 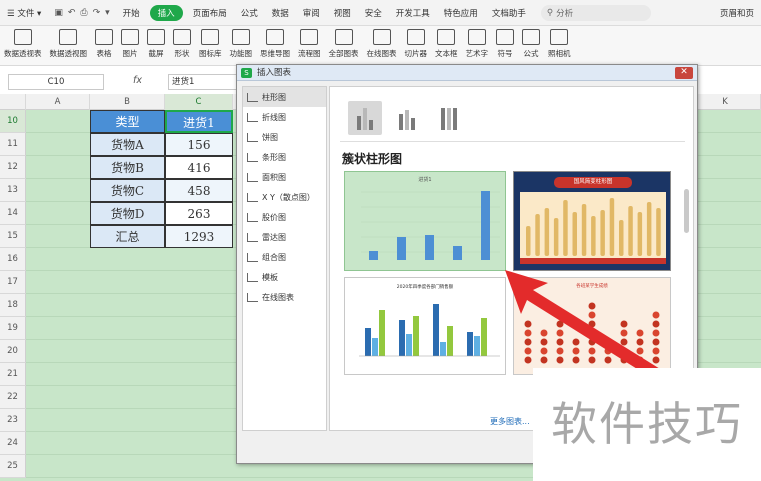 What do you see at coordinates (127, 236) in the screenshot?
I see `table-cell: 汇总` at bounding box center [127, 236].